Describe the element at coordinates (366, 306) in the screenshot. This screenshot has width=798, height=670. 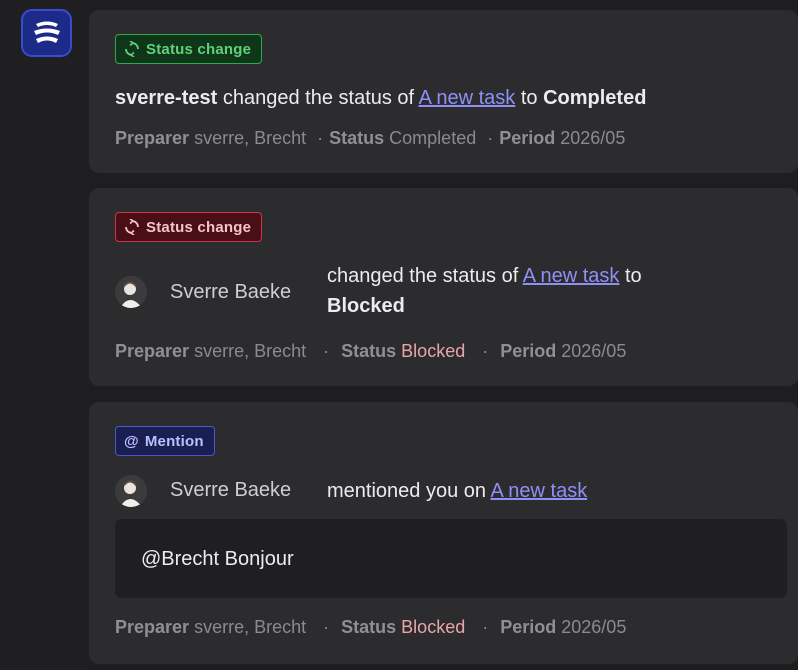
I see `new-status: Blocked` at that location.